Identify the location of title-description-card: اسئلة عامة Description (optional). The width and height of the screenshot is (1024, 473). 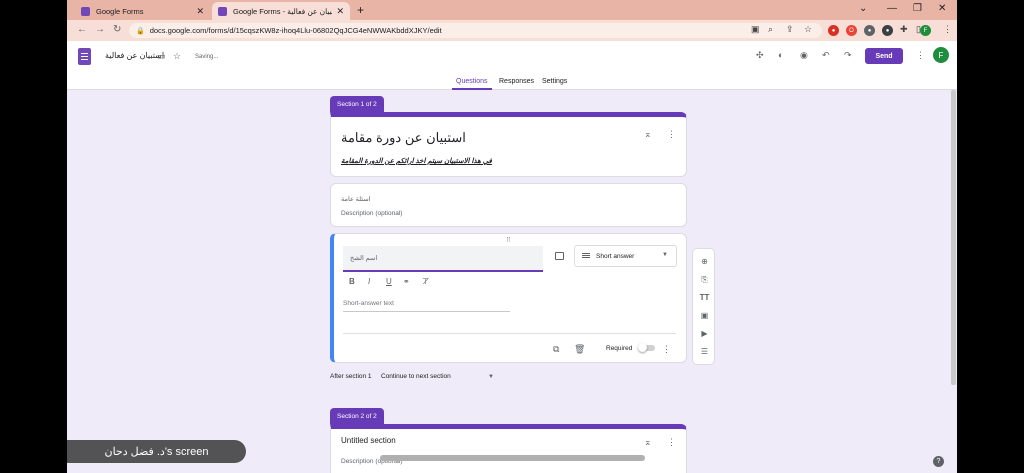
(508, 205).